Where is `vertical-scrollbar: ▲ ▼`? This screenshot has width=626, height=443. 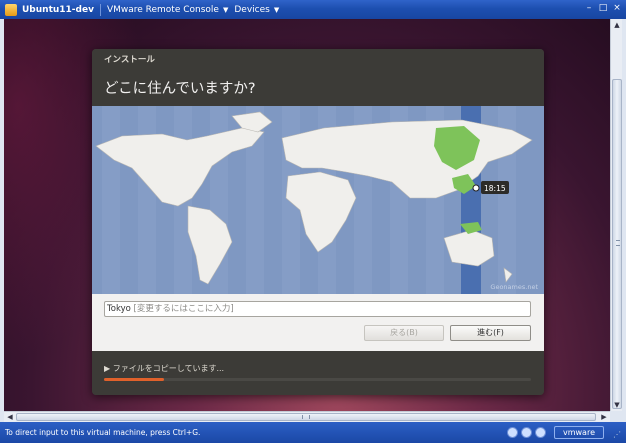
vertical-scrollbar: ▲ ▼ is located at coordinates (616, 215).